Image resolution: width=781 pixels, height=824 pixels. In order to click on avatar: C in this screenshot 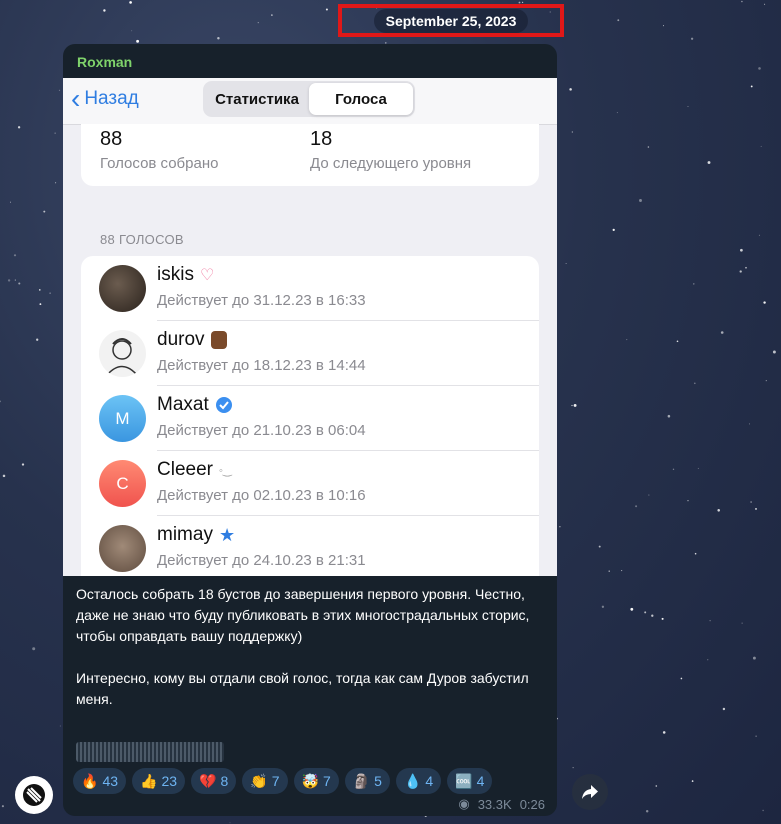, I will do `click(122, 483)`.